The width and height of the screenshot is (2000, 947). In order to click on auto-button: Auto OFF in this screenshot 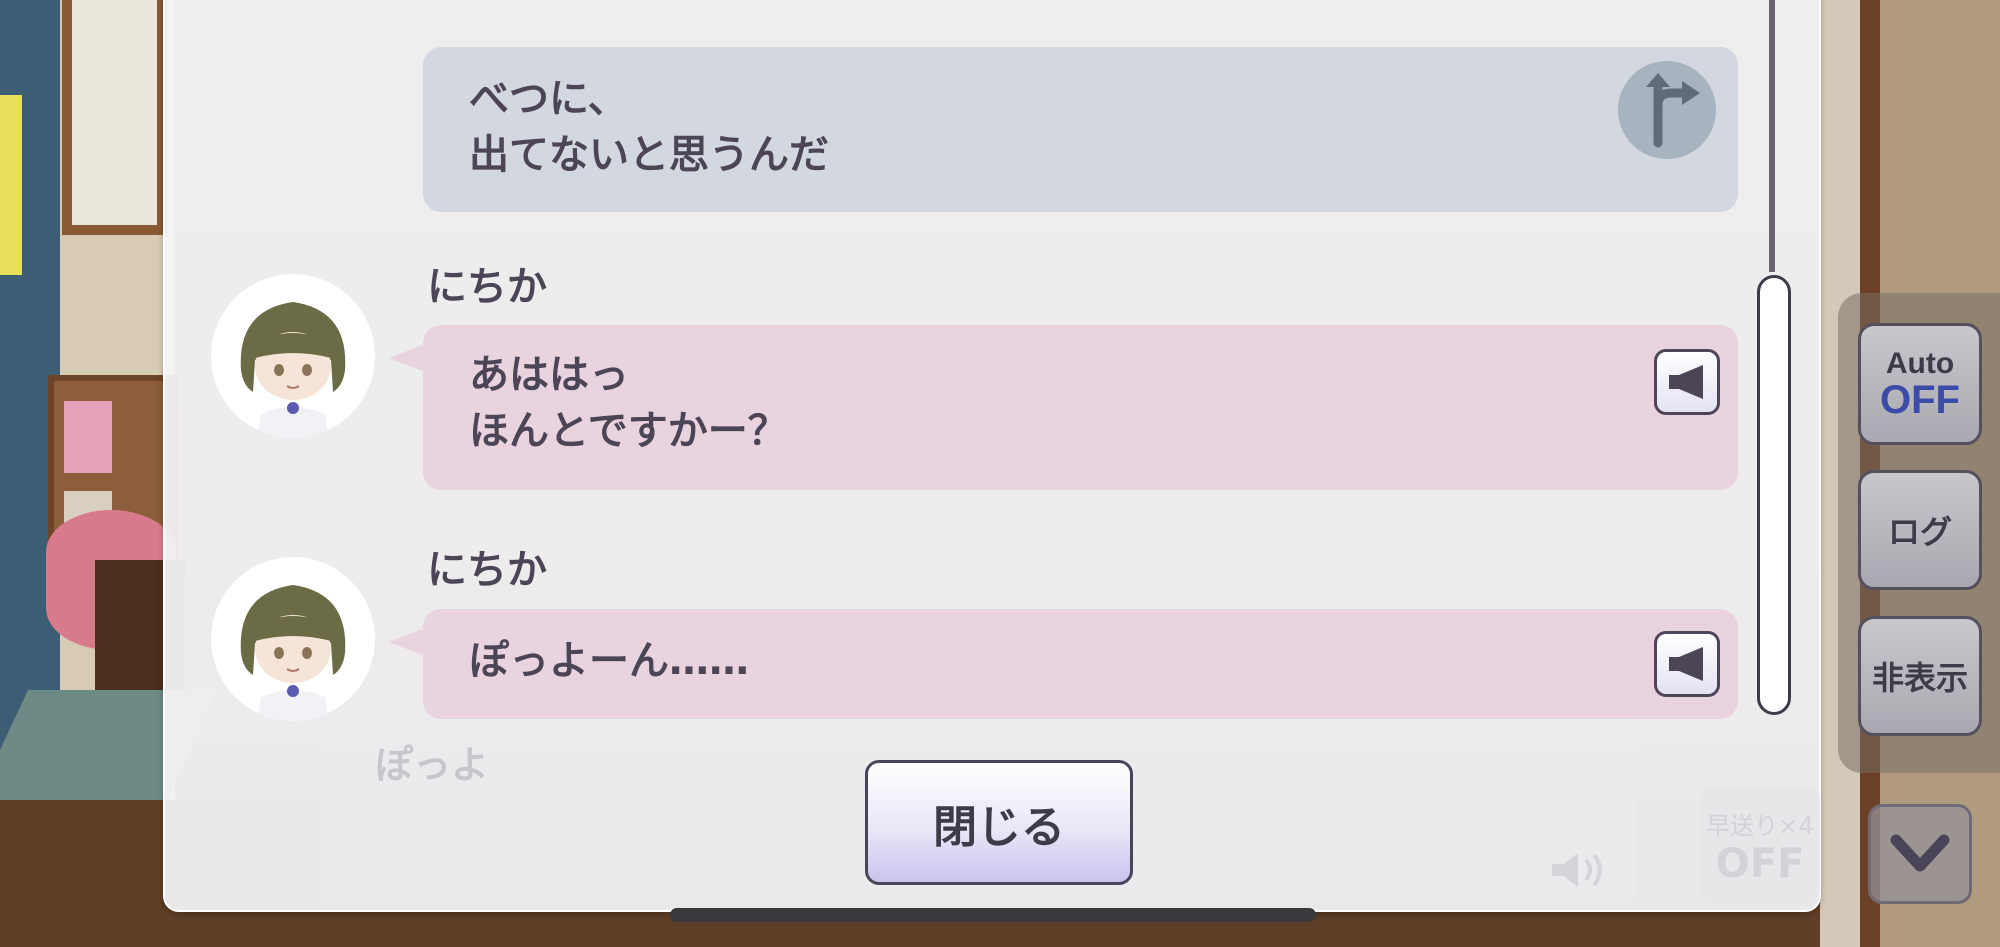, I will do `click(1920, 384)`.